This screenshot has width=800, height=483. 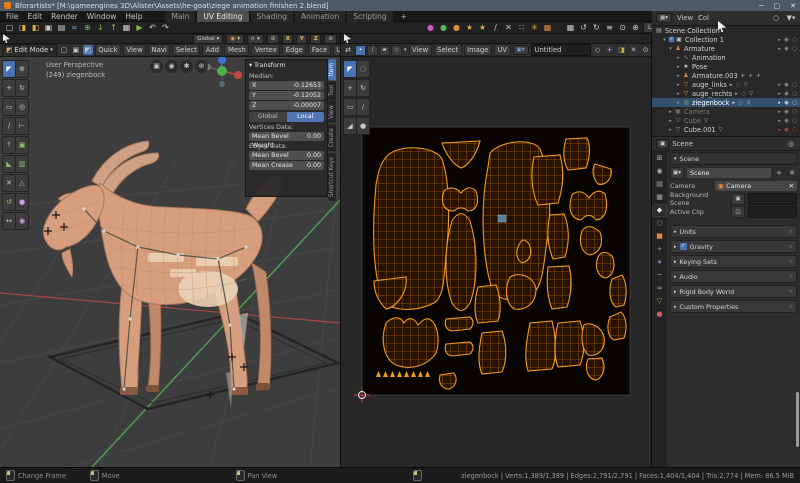 What do you see at coordinates (776, 18) in the screenshot?
I see `outliner-search-icon: ○` at bounding box center [776, 18].